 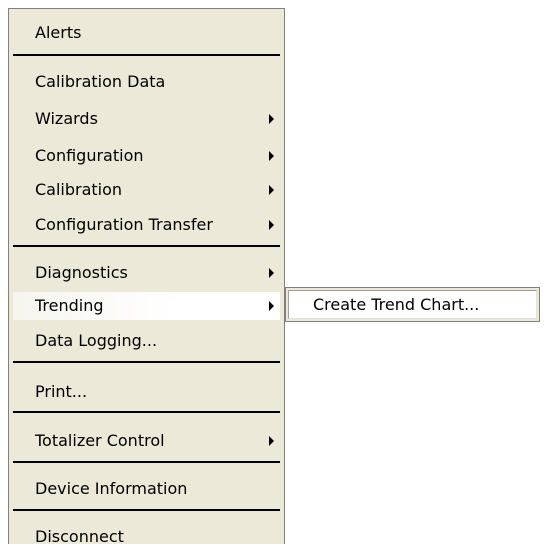 What do you see at coordinates (146, 190) in the screenshot?
I see `menu-item-calibration: Calibration` at bounding box center [146, 190].